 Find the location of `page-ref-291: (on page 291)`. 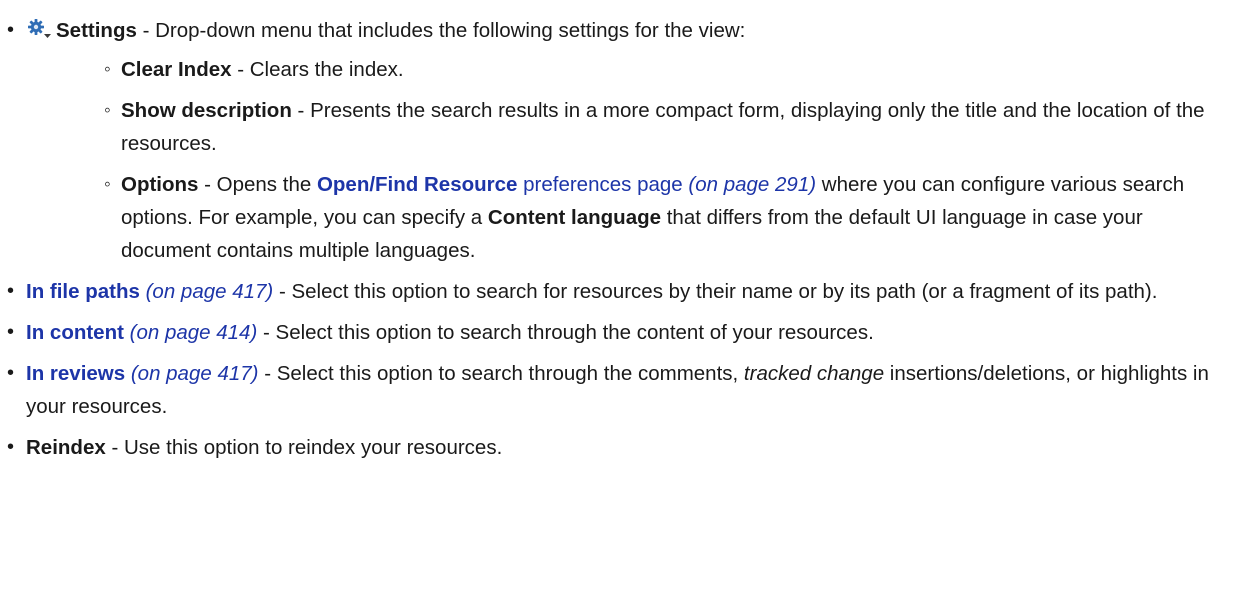

page-ref-291: (on page 291) is located at coordinates (749, 184).